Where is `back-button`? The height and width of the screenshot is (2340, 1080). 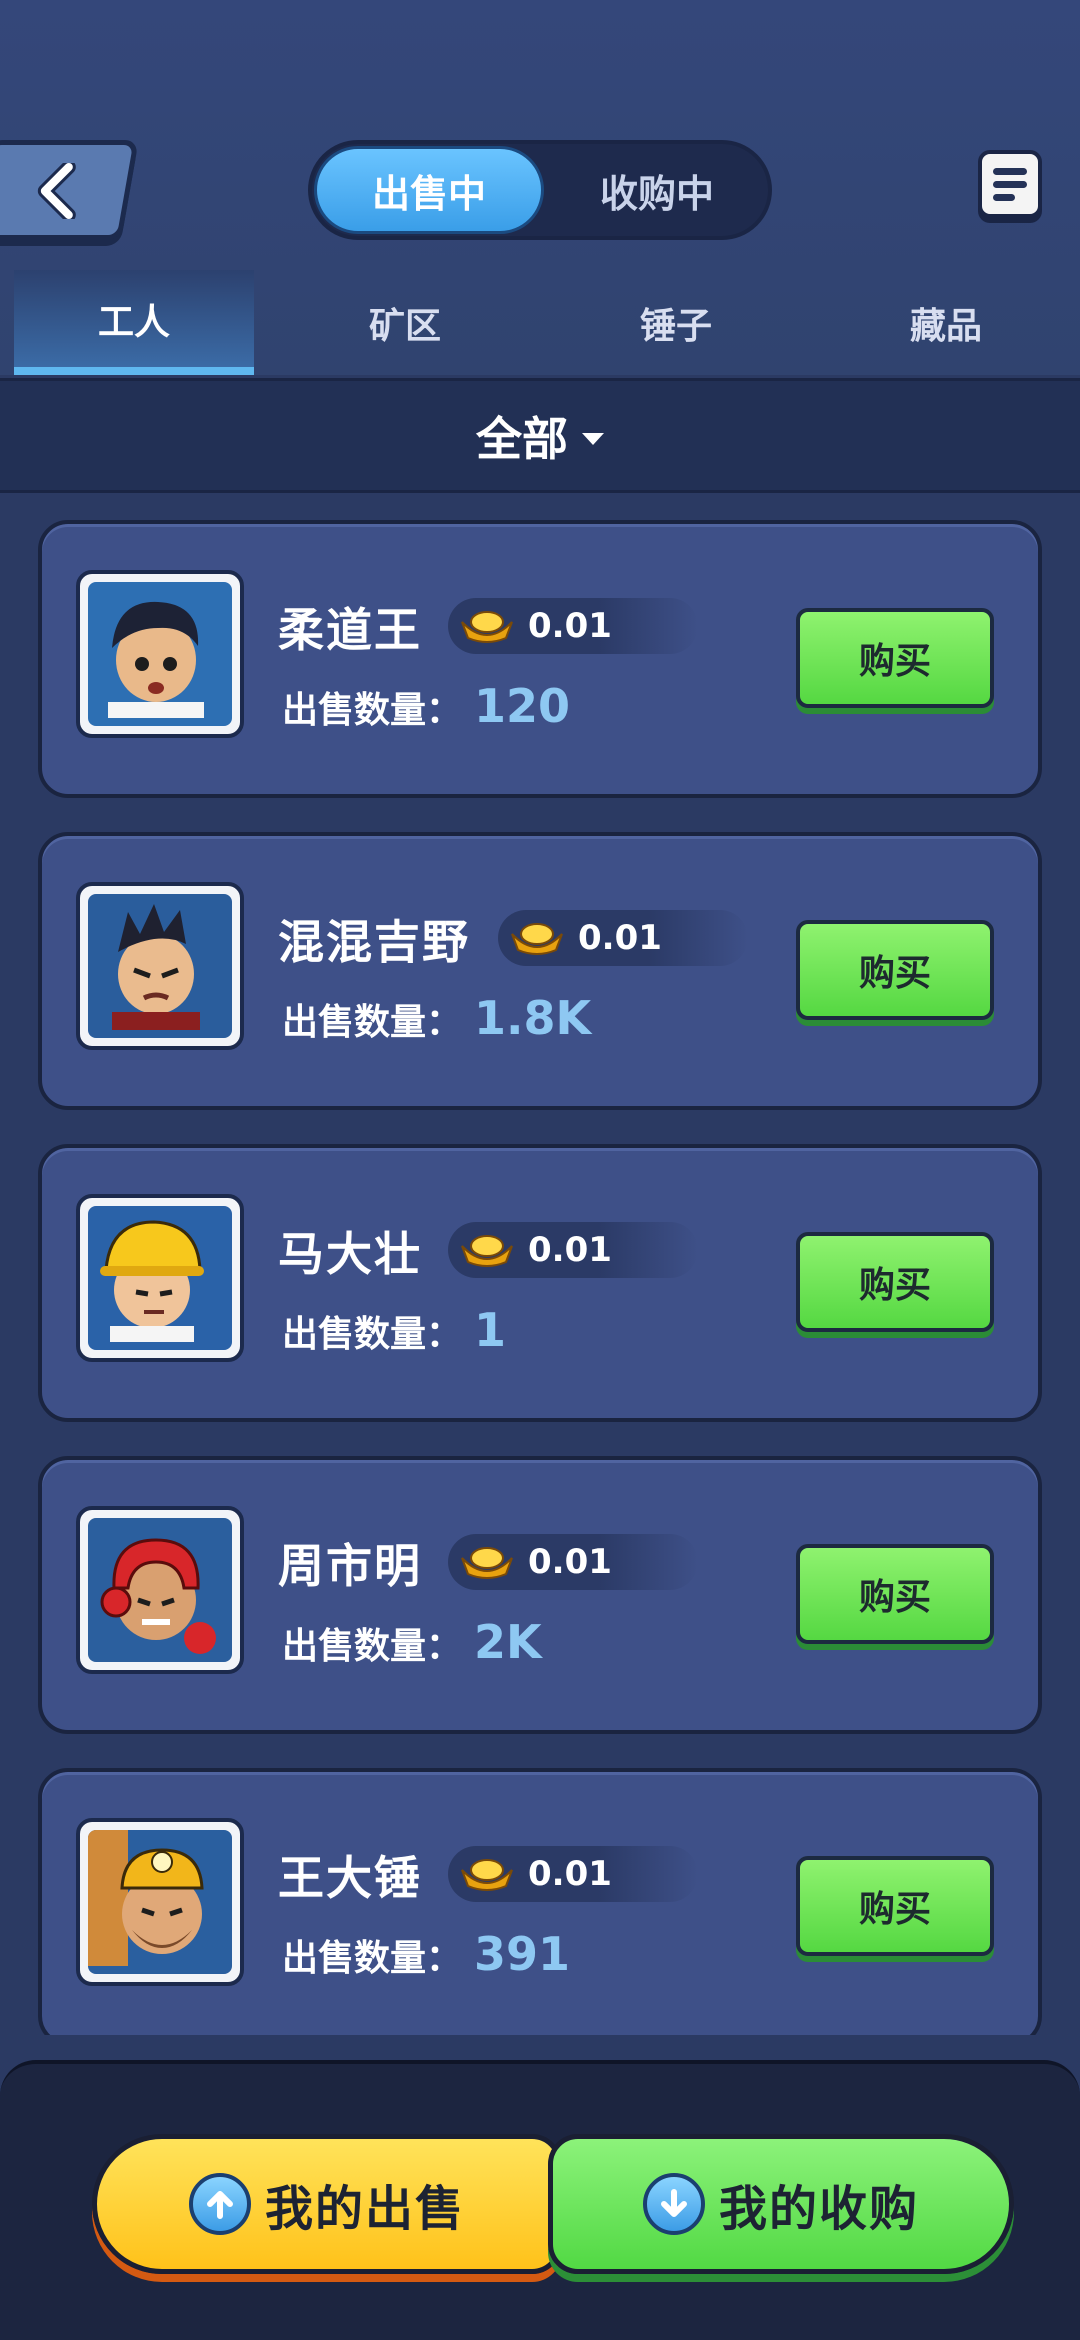 back-button is located at coordinates (69, 190).